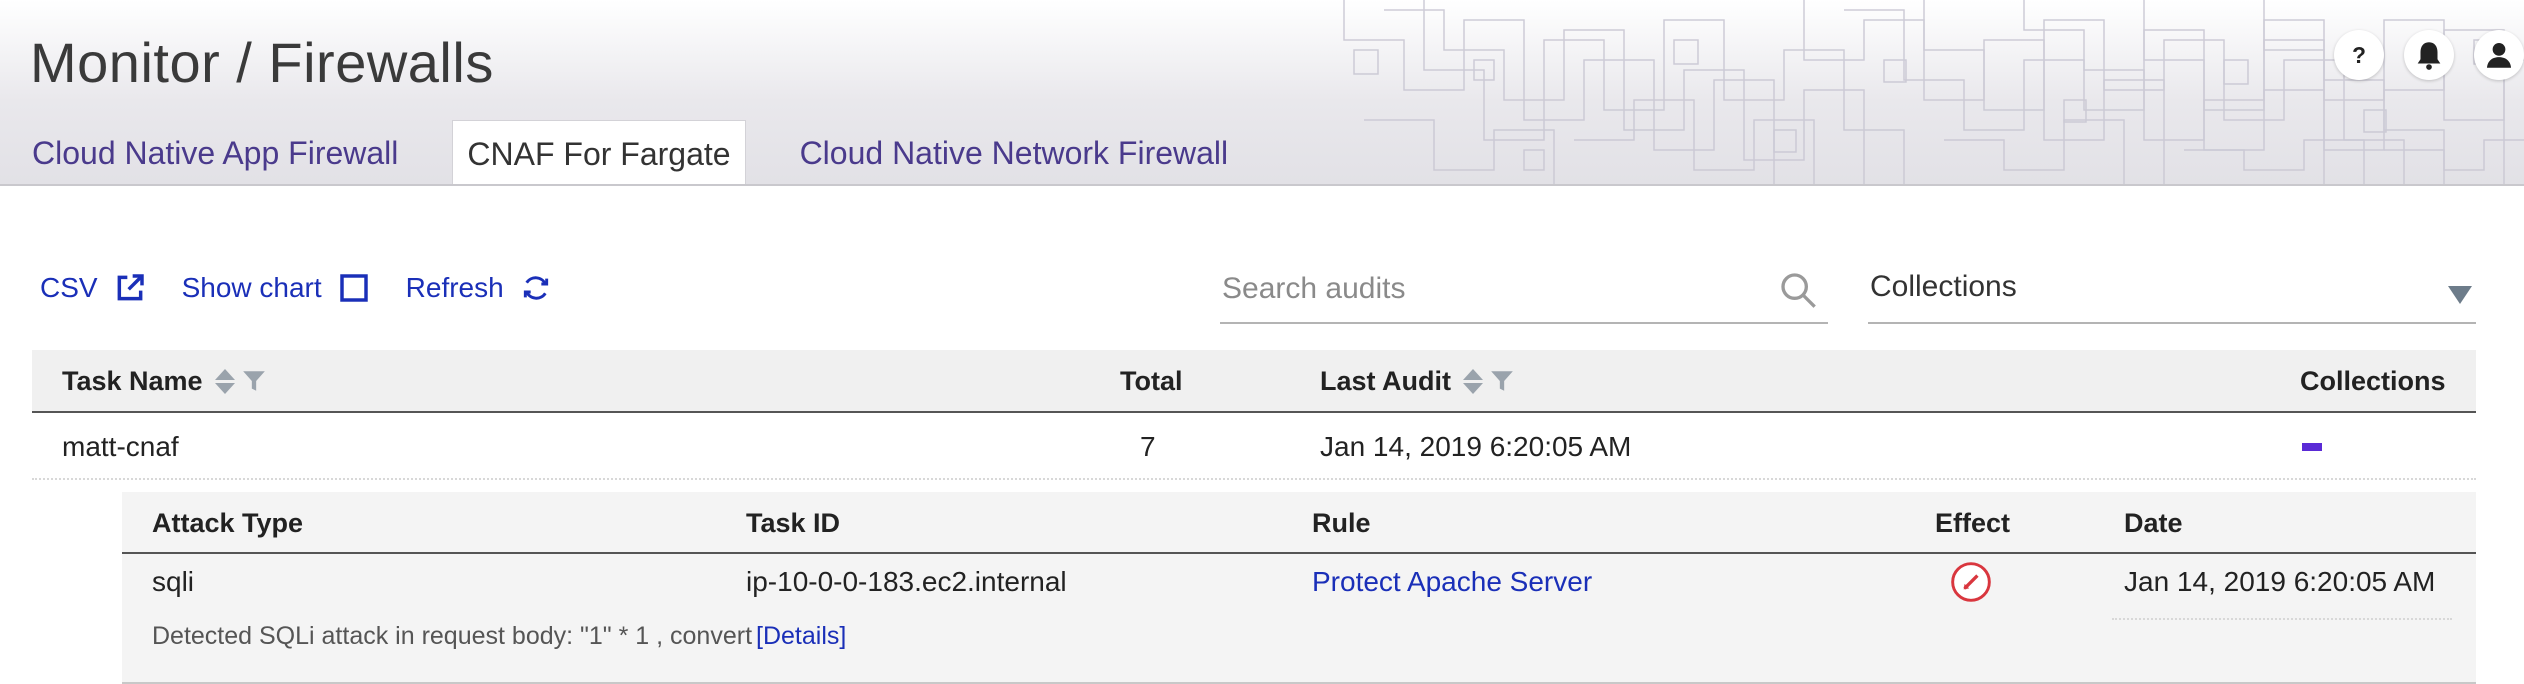 The height and width of the screenshot is (684, 2524). I want to click on column-task-name: Task Name, so click(164, 381).